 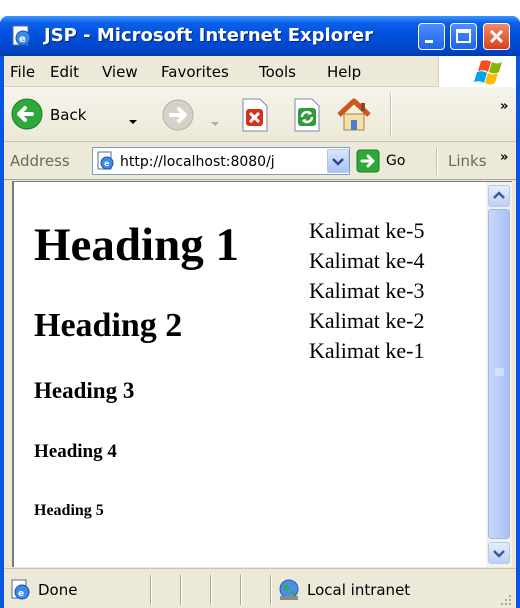 I want to click on resize-grip-icon, so click(x=505, y=600).